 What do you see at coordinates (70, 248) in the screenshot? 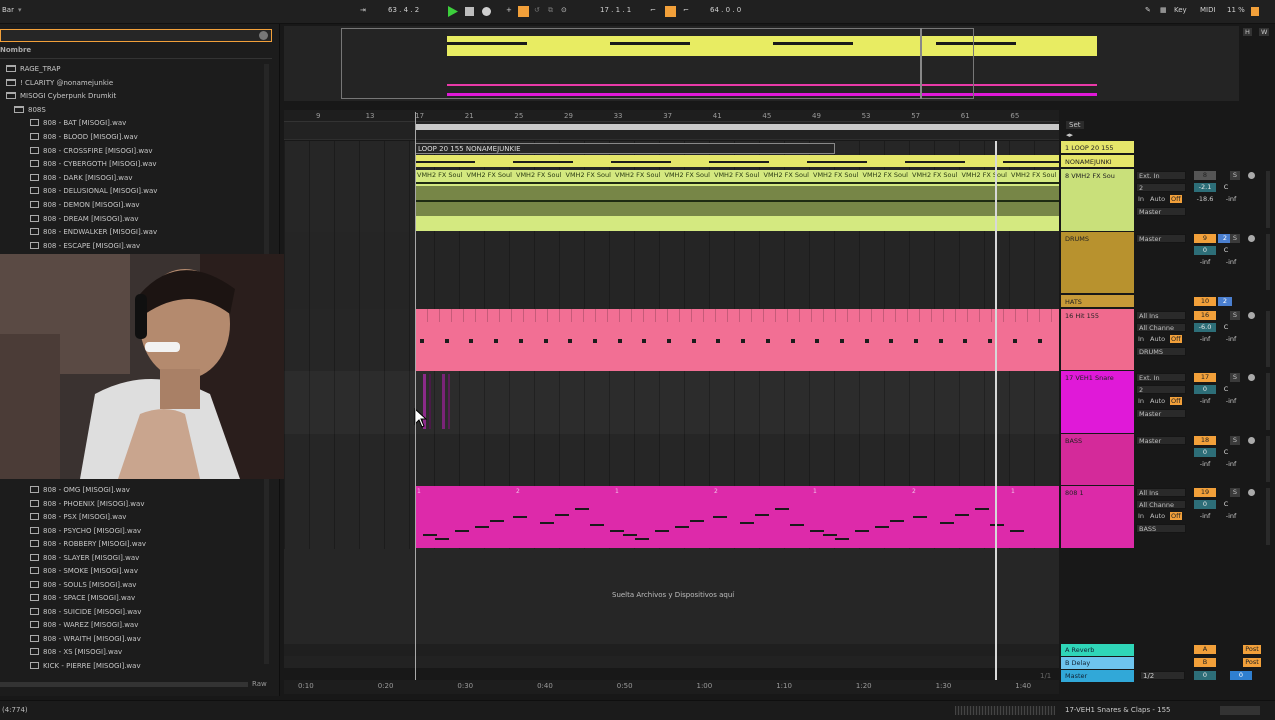
I see `browser-item: 808 - ESCAPE [MISOGI].wav` at bounding box center [70, 248].